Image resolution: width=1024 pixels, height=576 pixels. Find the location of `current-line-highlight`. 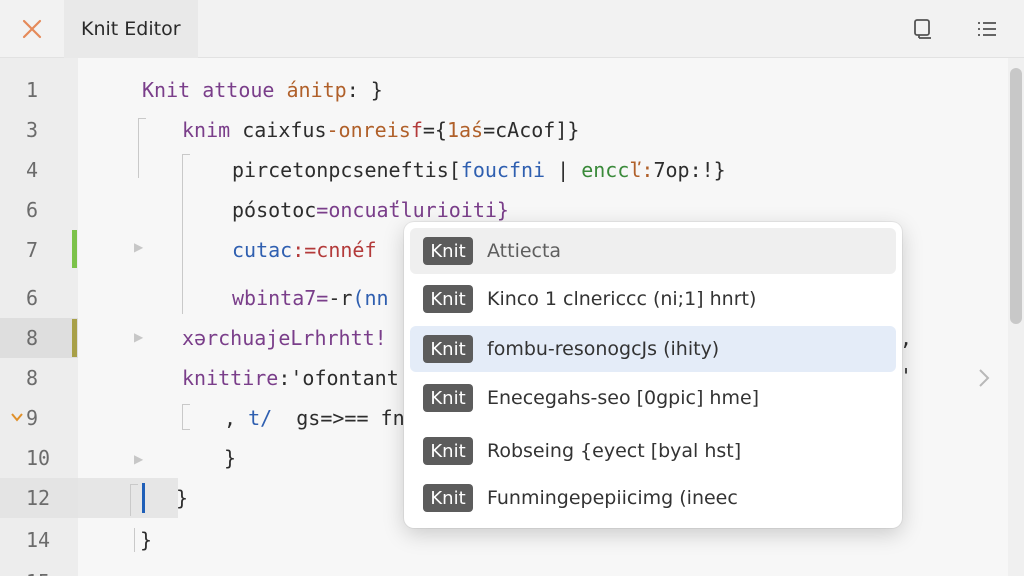

current-line-highlight is located at coordinates (128, 498).